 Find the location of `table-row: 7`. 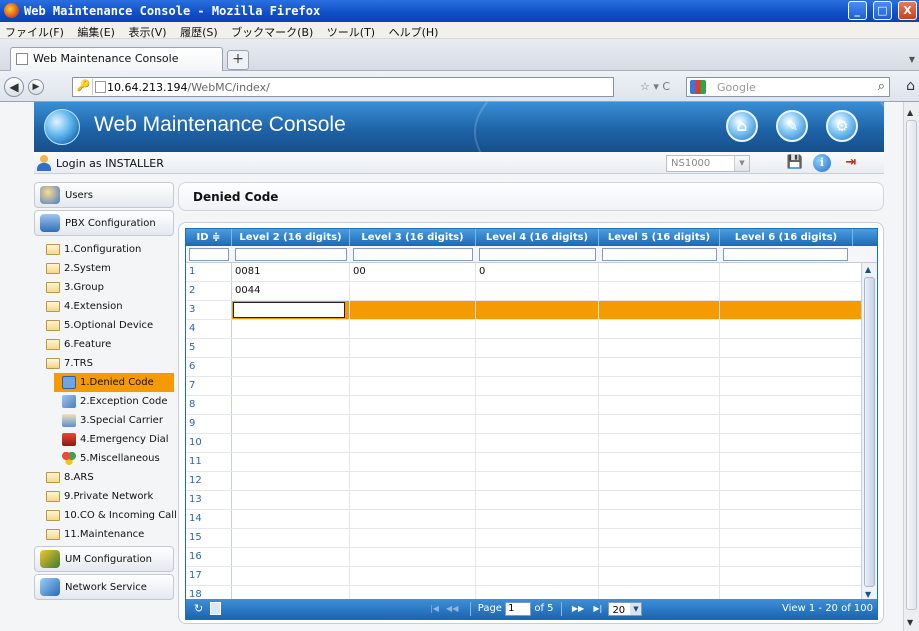

table-row: 7 is located at coordinates (524, 386).